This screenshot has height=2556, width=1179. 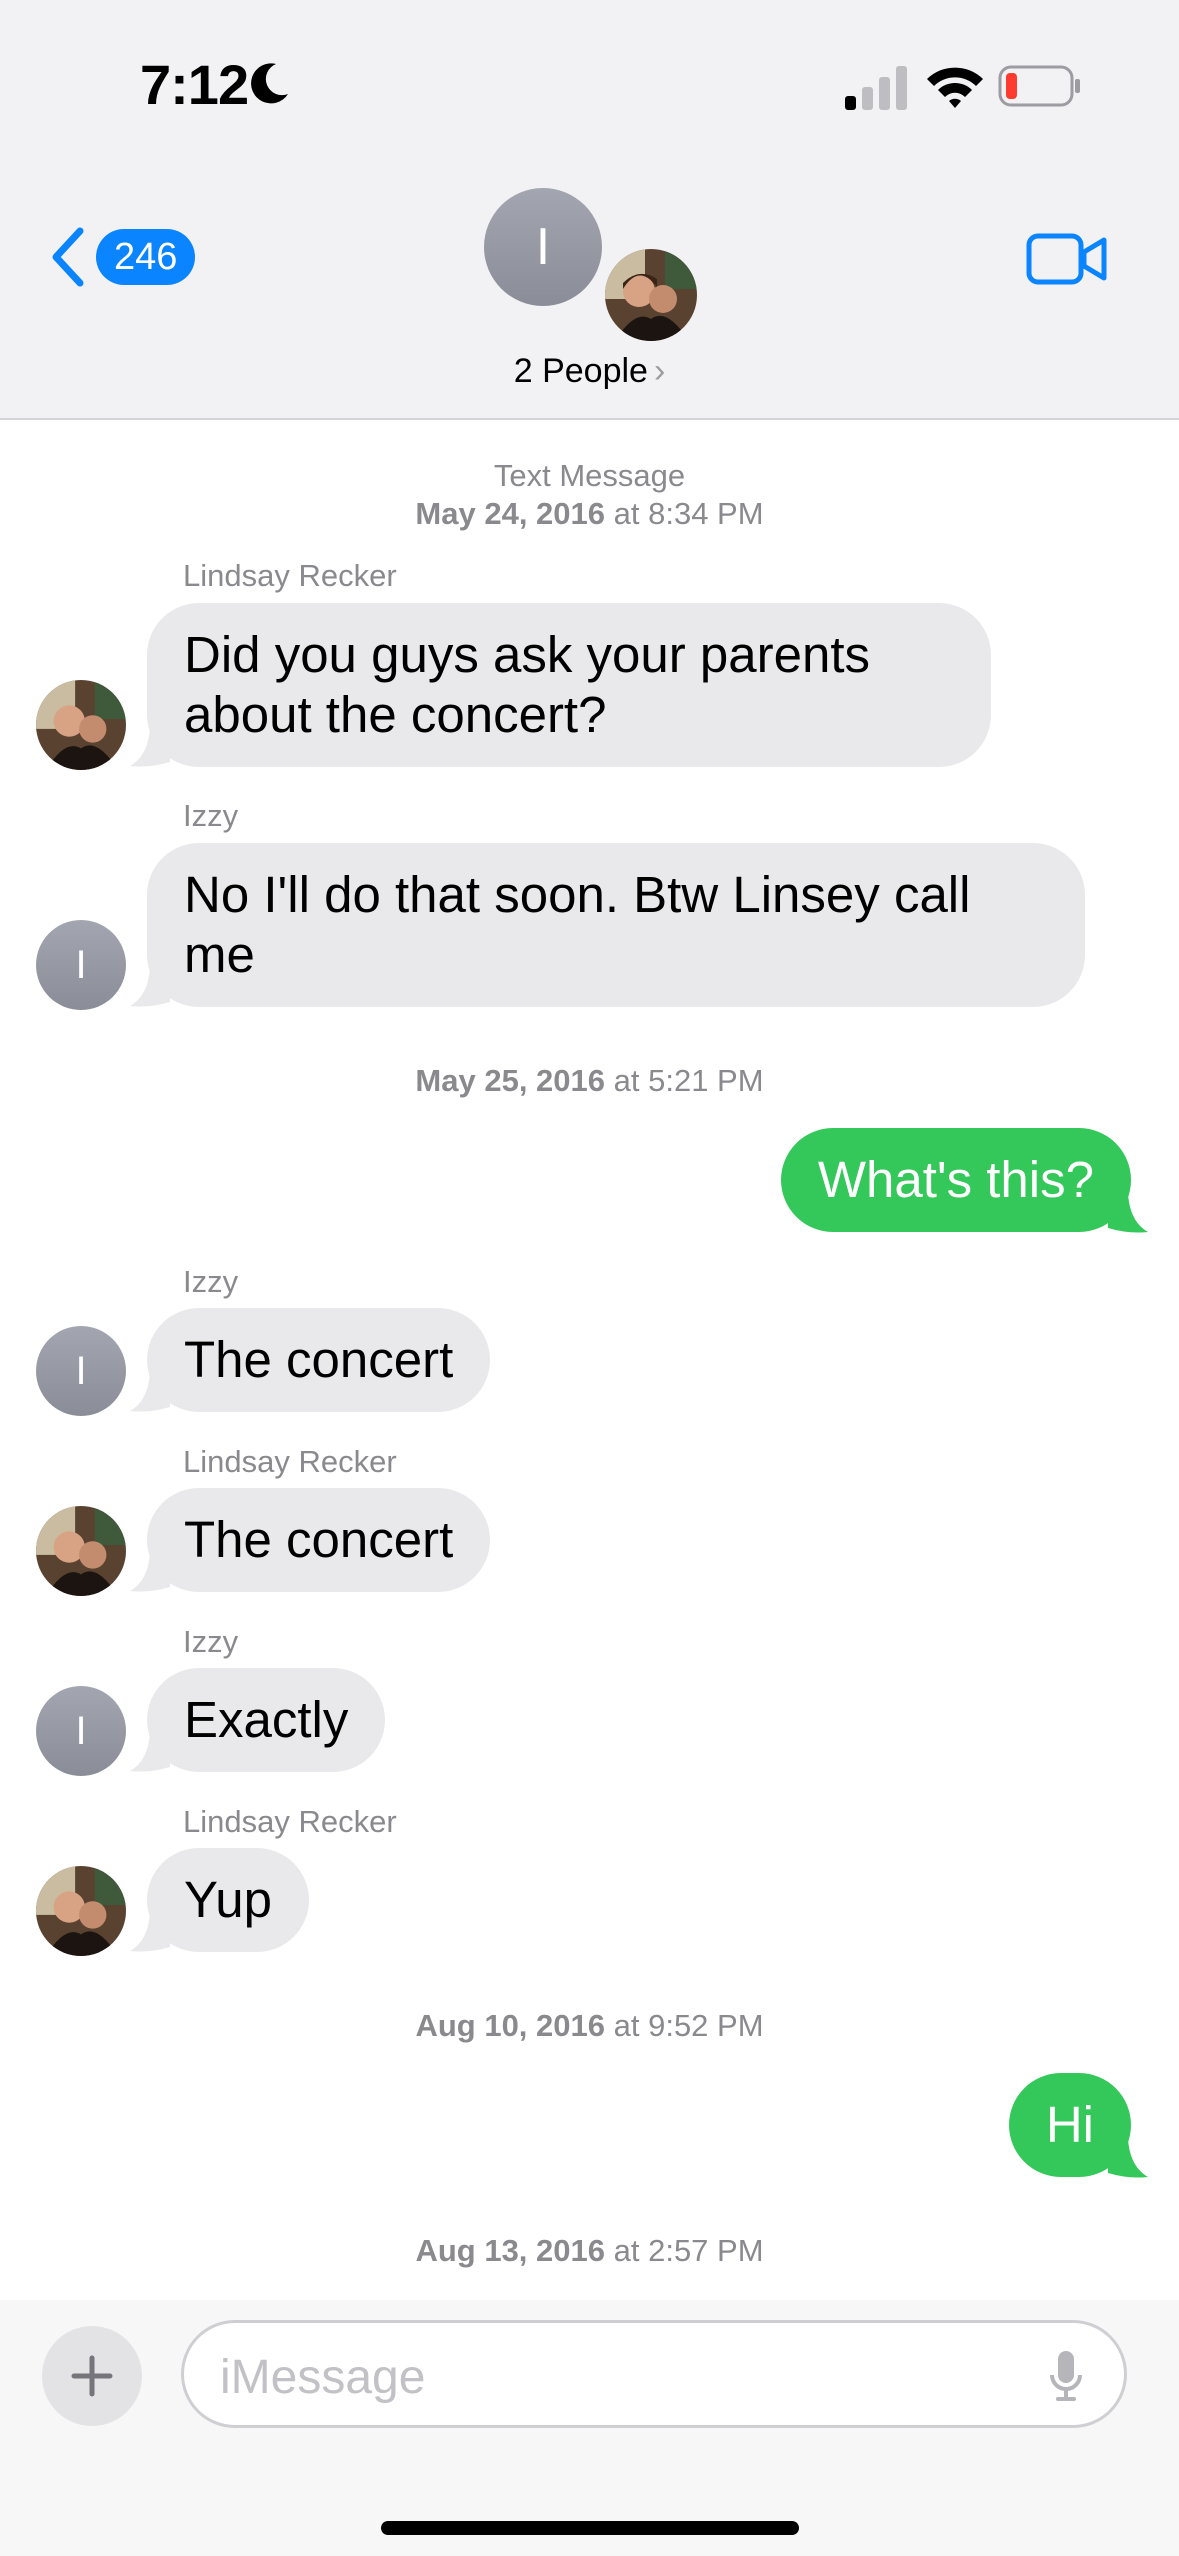 What do you see at coordinates (589, 2025) in the screenshot?
I see `timestamp: Aug 10, 2016 at 9:52 PM` at bounding box center [589, 2025].